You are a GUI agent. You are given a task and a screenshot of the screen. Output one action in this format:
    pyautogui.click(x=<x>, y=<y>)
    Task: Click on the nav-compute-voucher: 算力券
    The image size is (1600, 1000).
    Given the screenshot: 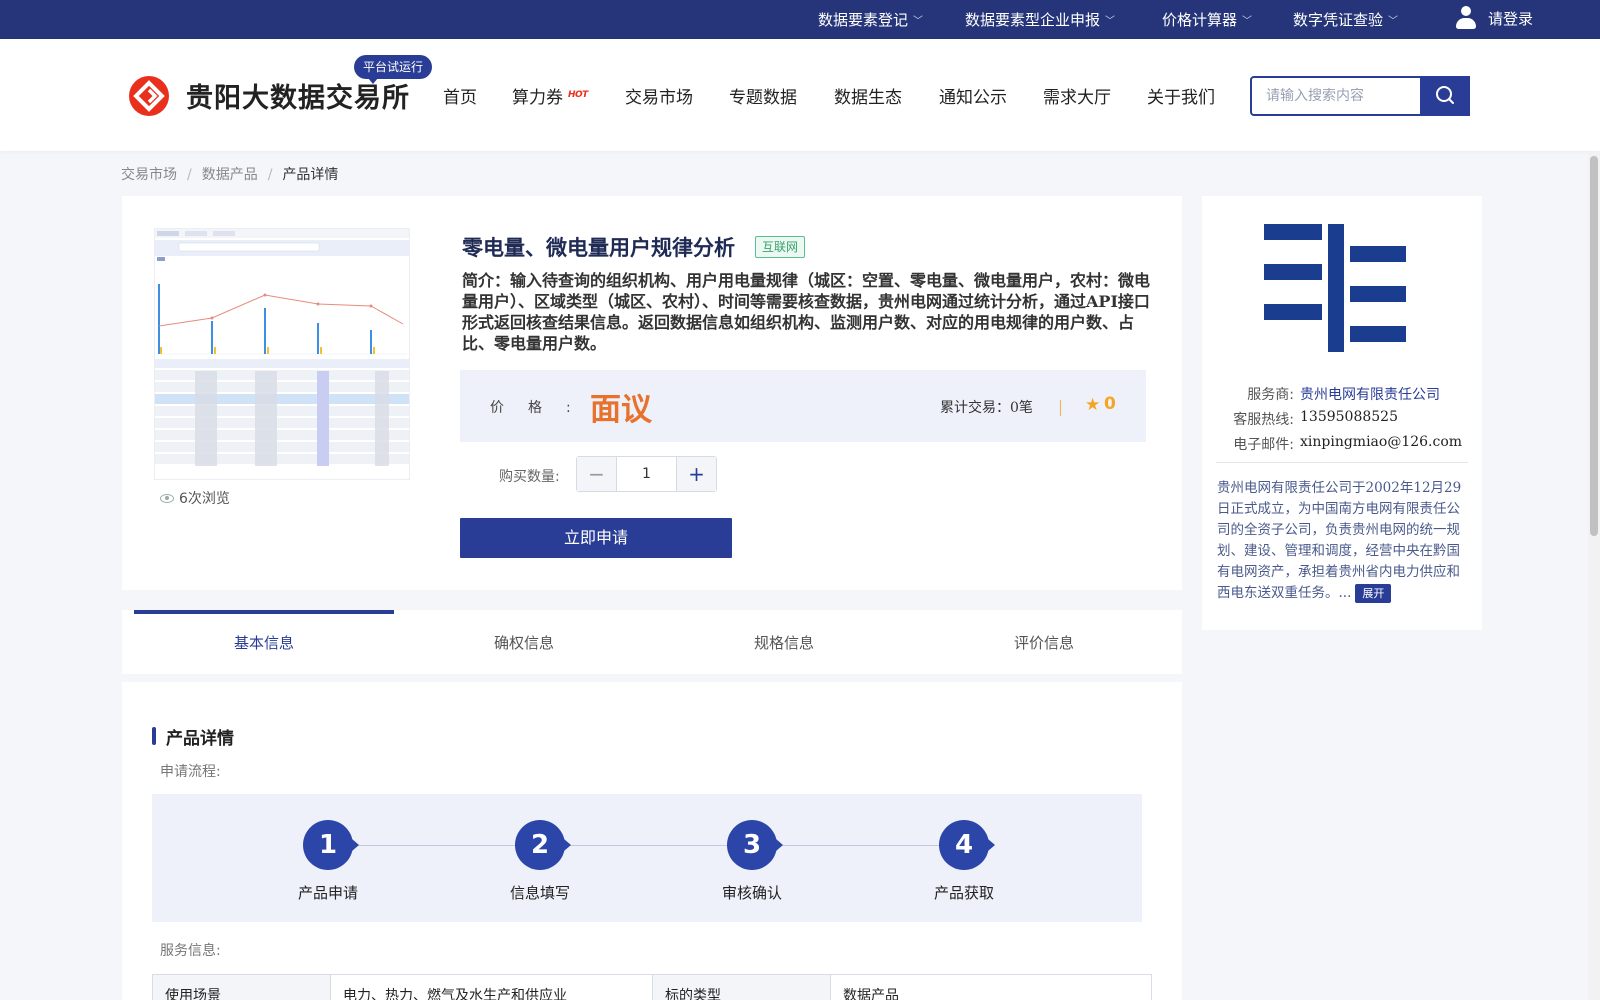 What is the action you would take?
    pyautogui.click(x=537, y=95)
    